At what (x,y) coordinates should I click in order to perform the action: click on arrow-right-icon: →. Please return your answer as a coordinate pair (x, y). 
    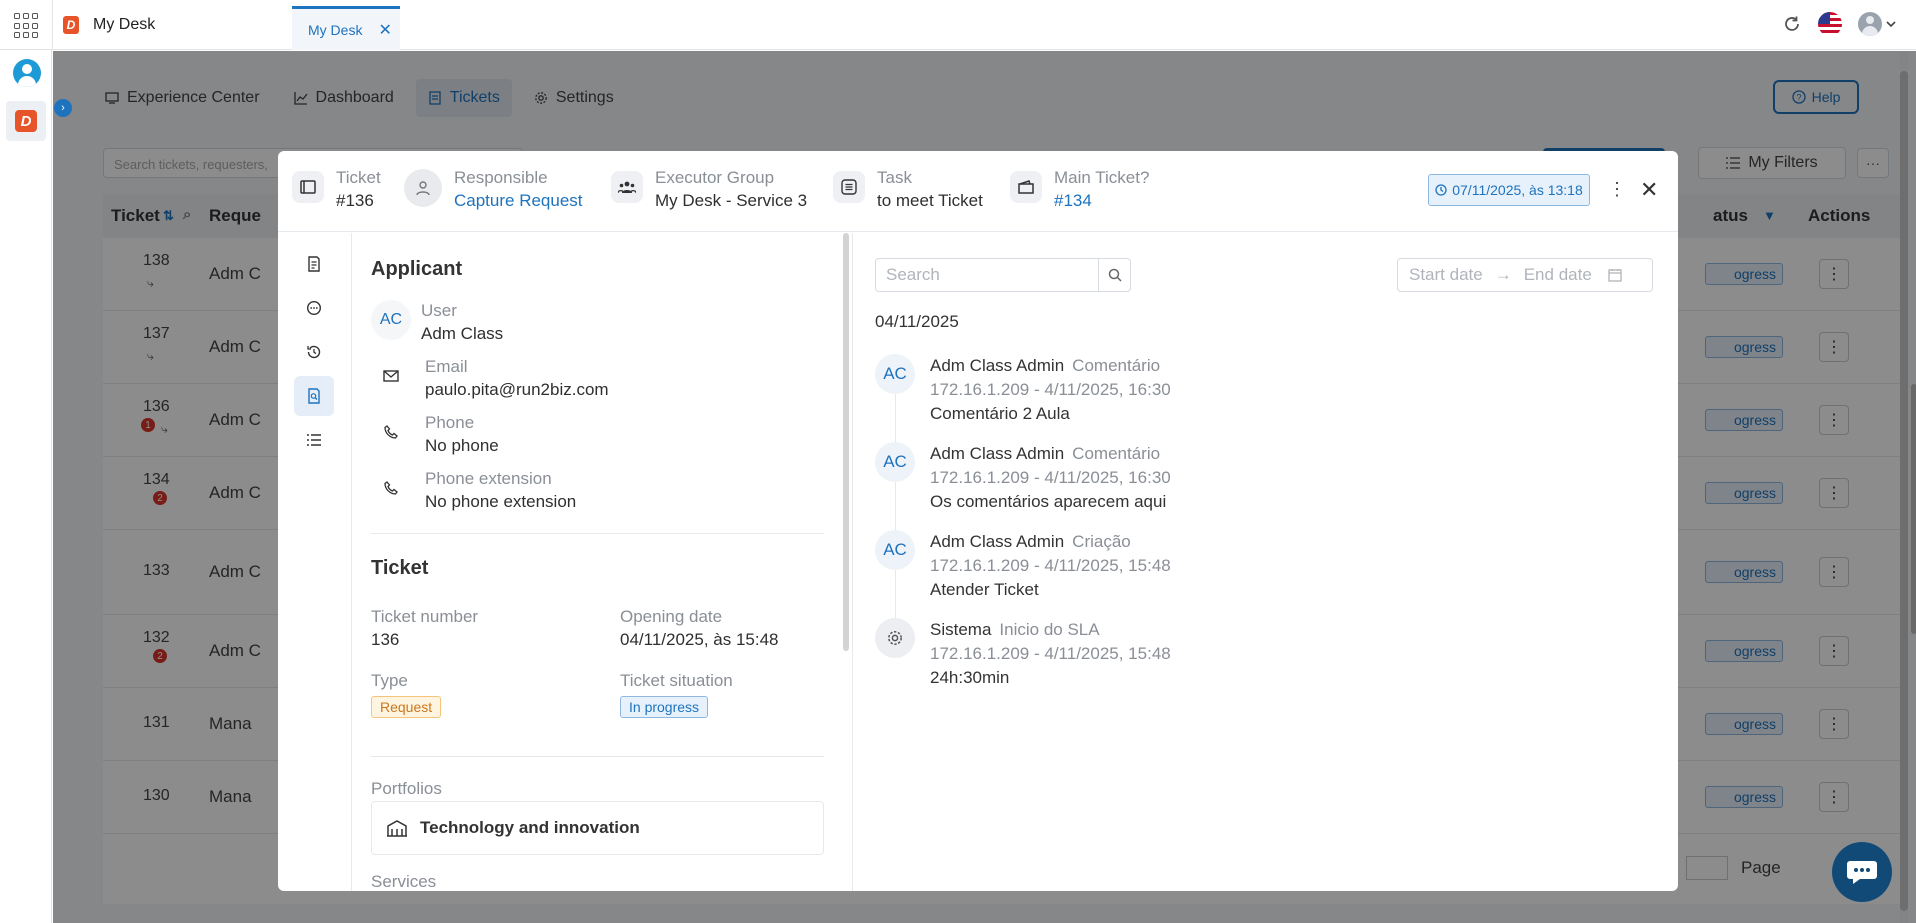
    Looking at the image, I should click on (1503, 274).